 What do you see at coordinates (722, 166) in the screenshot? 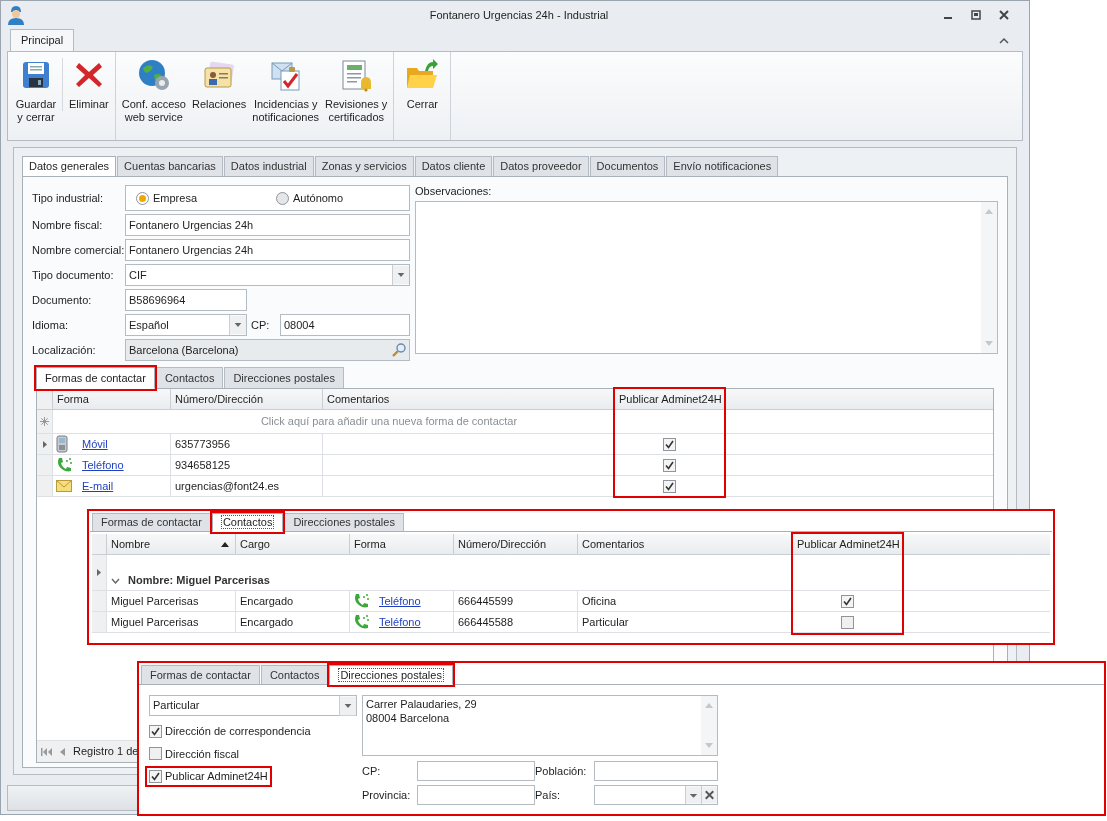
I see `tab: Envío notificaciones` at bounding box center [722, 166].